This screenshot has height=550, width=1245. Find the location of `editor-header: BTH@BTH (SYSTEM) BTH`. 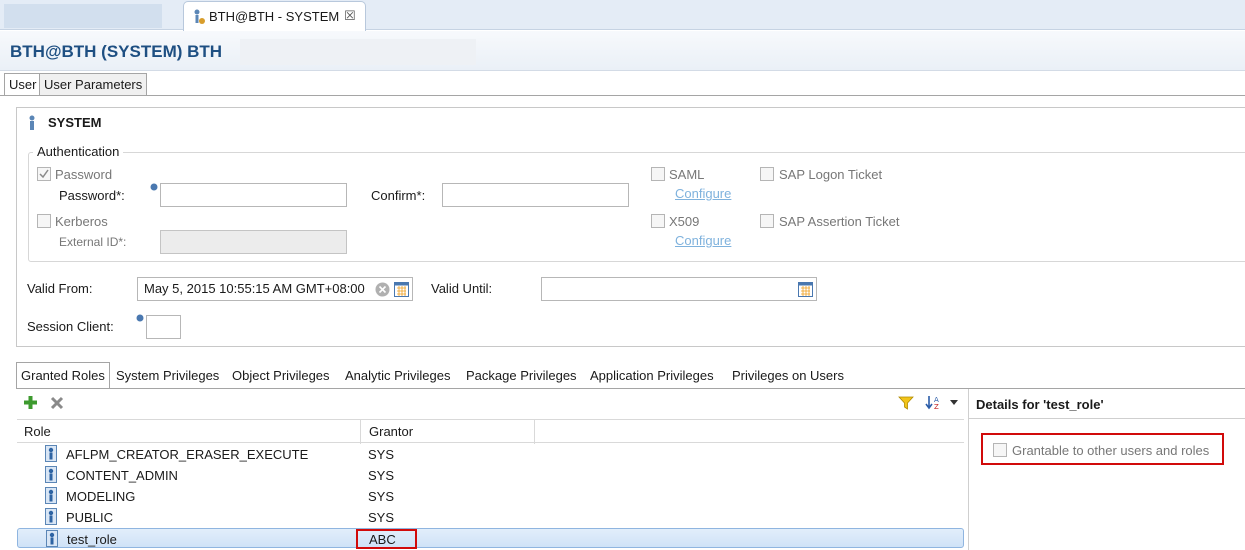

editor-header: BTH@BTH (SYSTEM) BTH is located at coordinates (622, 51).